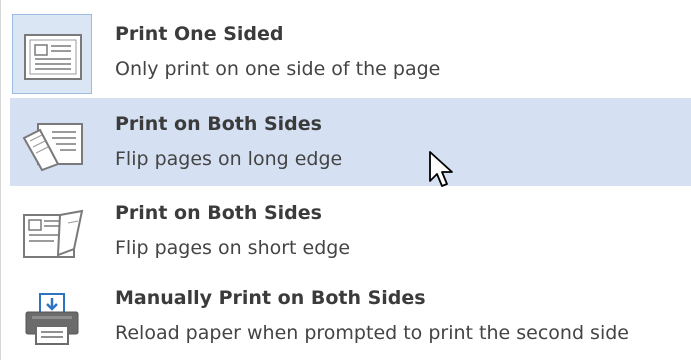 This screenshot has width=691, height=360. Describe the element at coordinates (229, 159) in the screenshot. I see `option-description: Flip pages on long edge` at that location.